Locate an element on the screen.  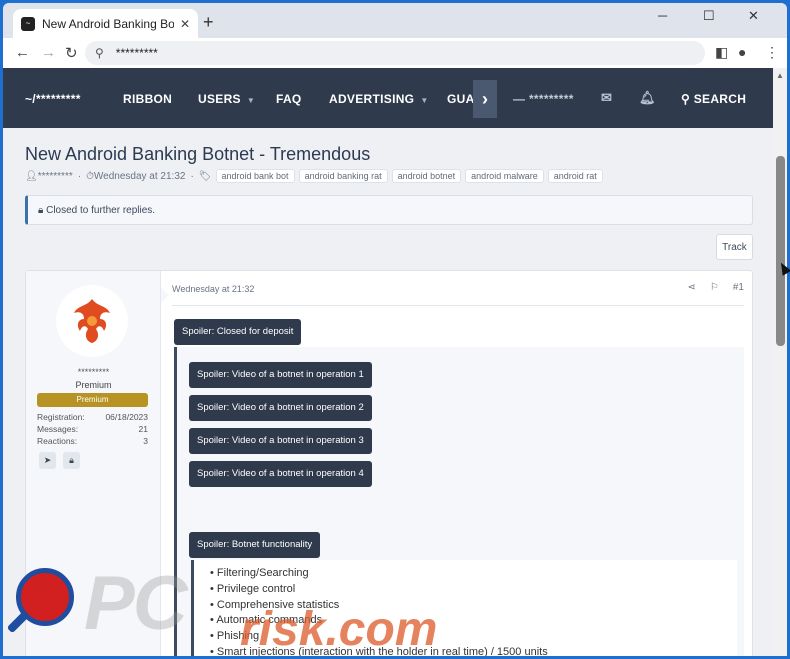
nav-search: ⚲ SEARCH is located at coordinates (713, 99).